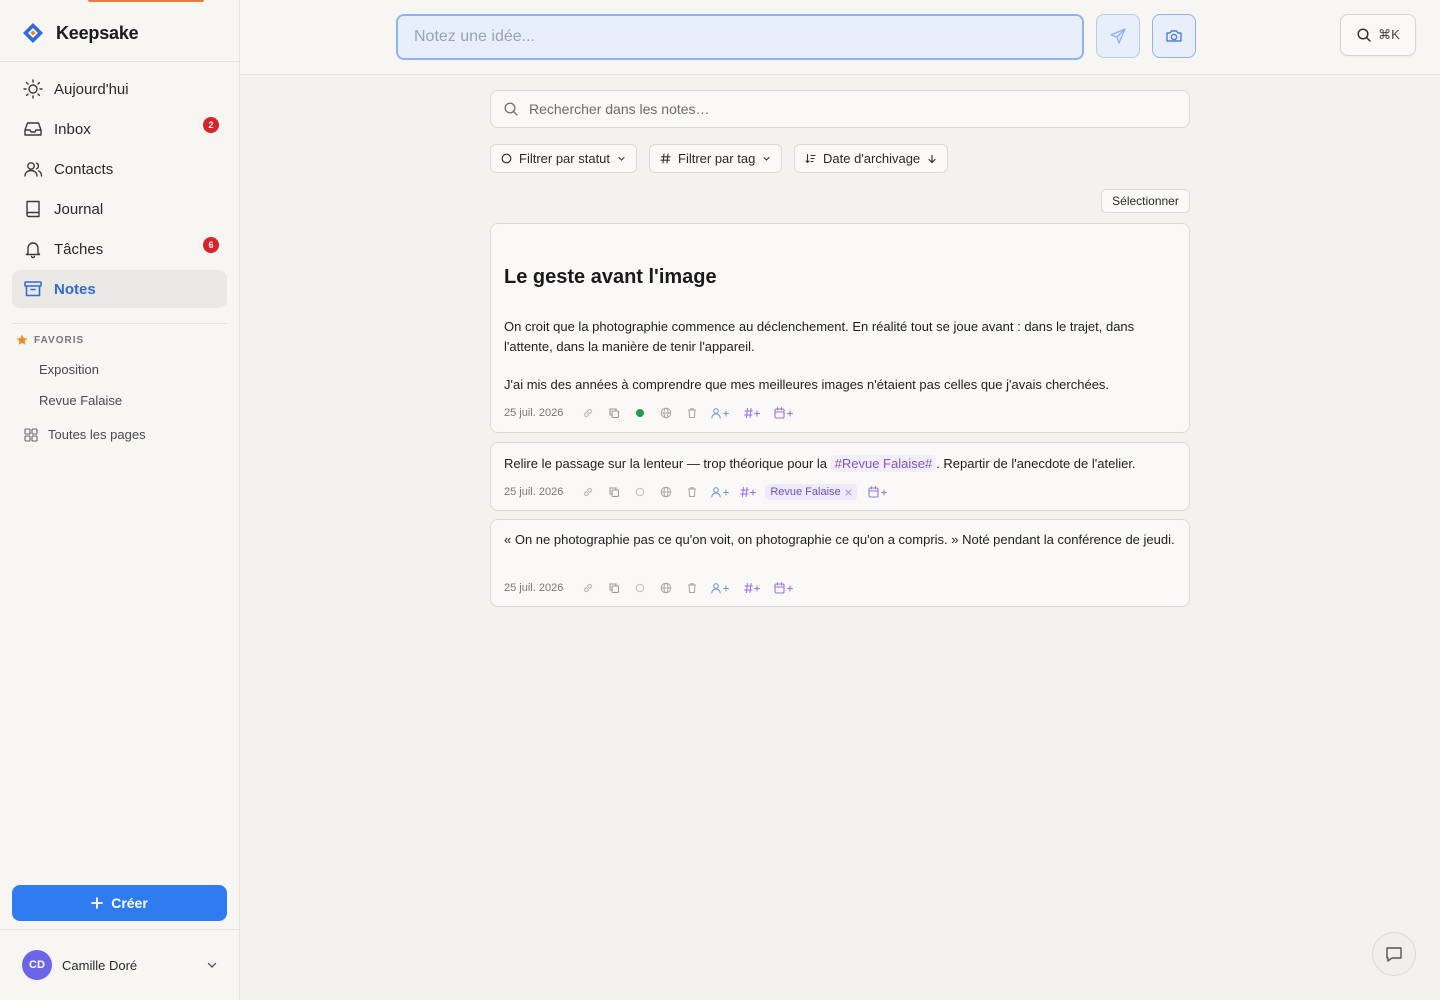 The width and height of the screenshot is (1440, 1000). I want to click on book-icon, so click(33, 209).